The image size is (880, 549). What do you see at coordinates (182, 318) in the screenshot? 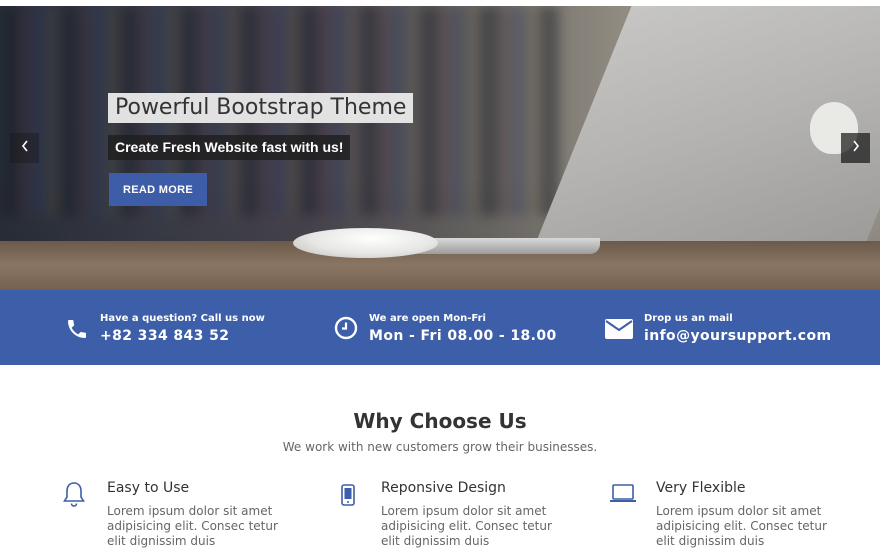
I see `info-label: Have a question? Call us now` at bounding box center [182, 318].